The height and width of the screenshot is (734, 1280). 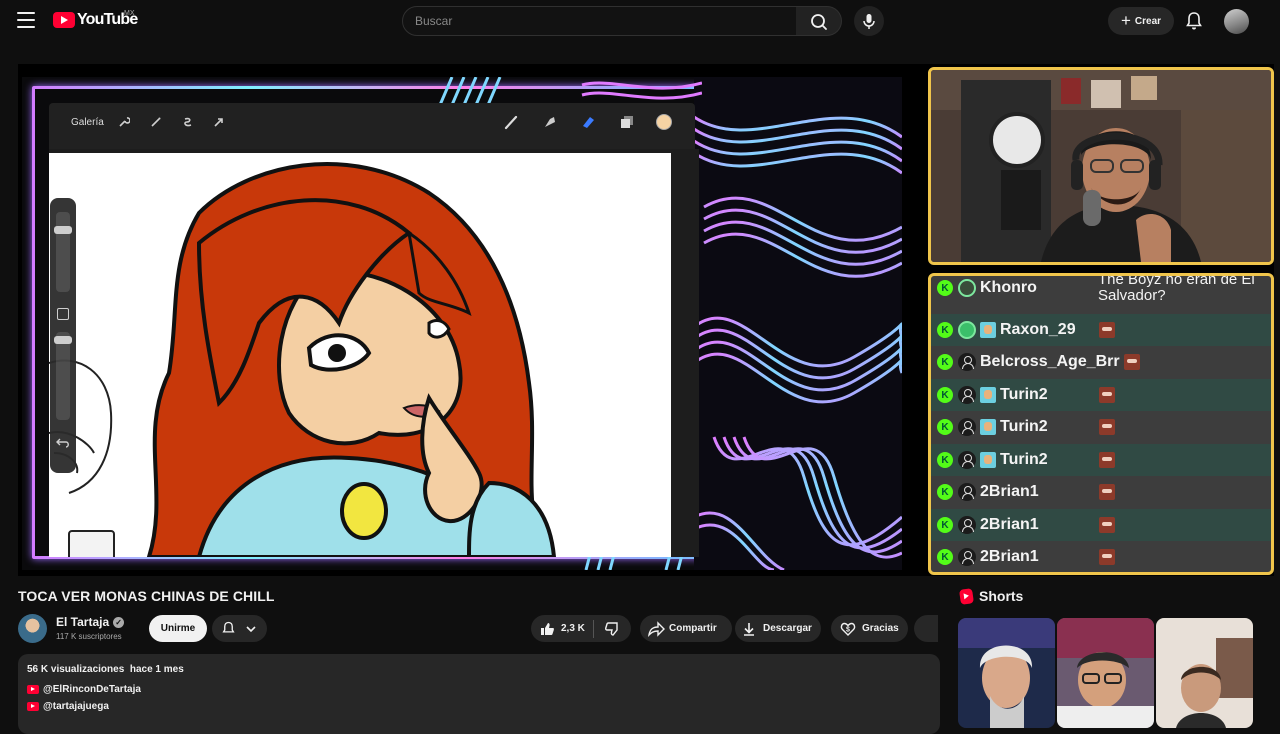 I want to click on thanks-button: $ Gracias, so click(x=869, y=628).